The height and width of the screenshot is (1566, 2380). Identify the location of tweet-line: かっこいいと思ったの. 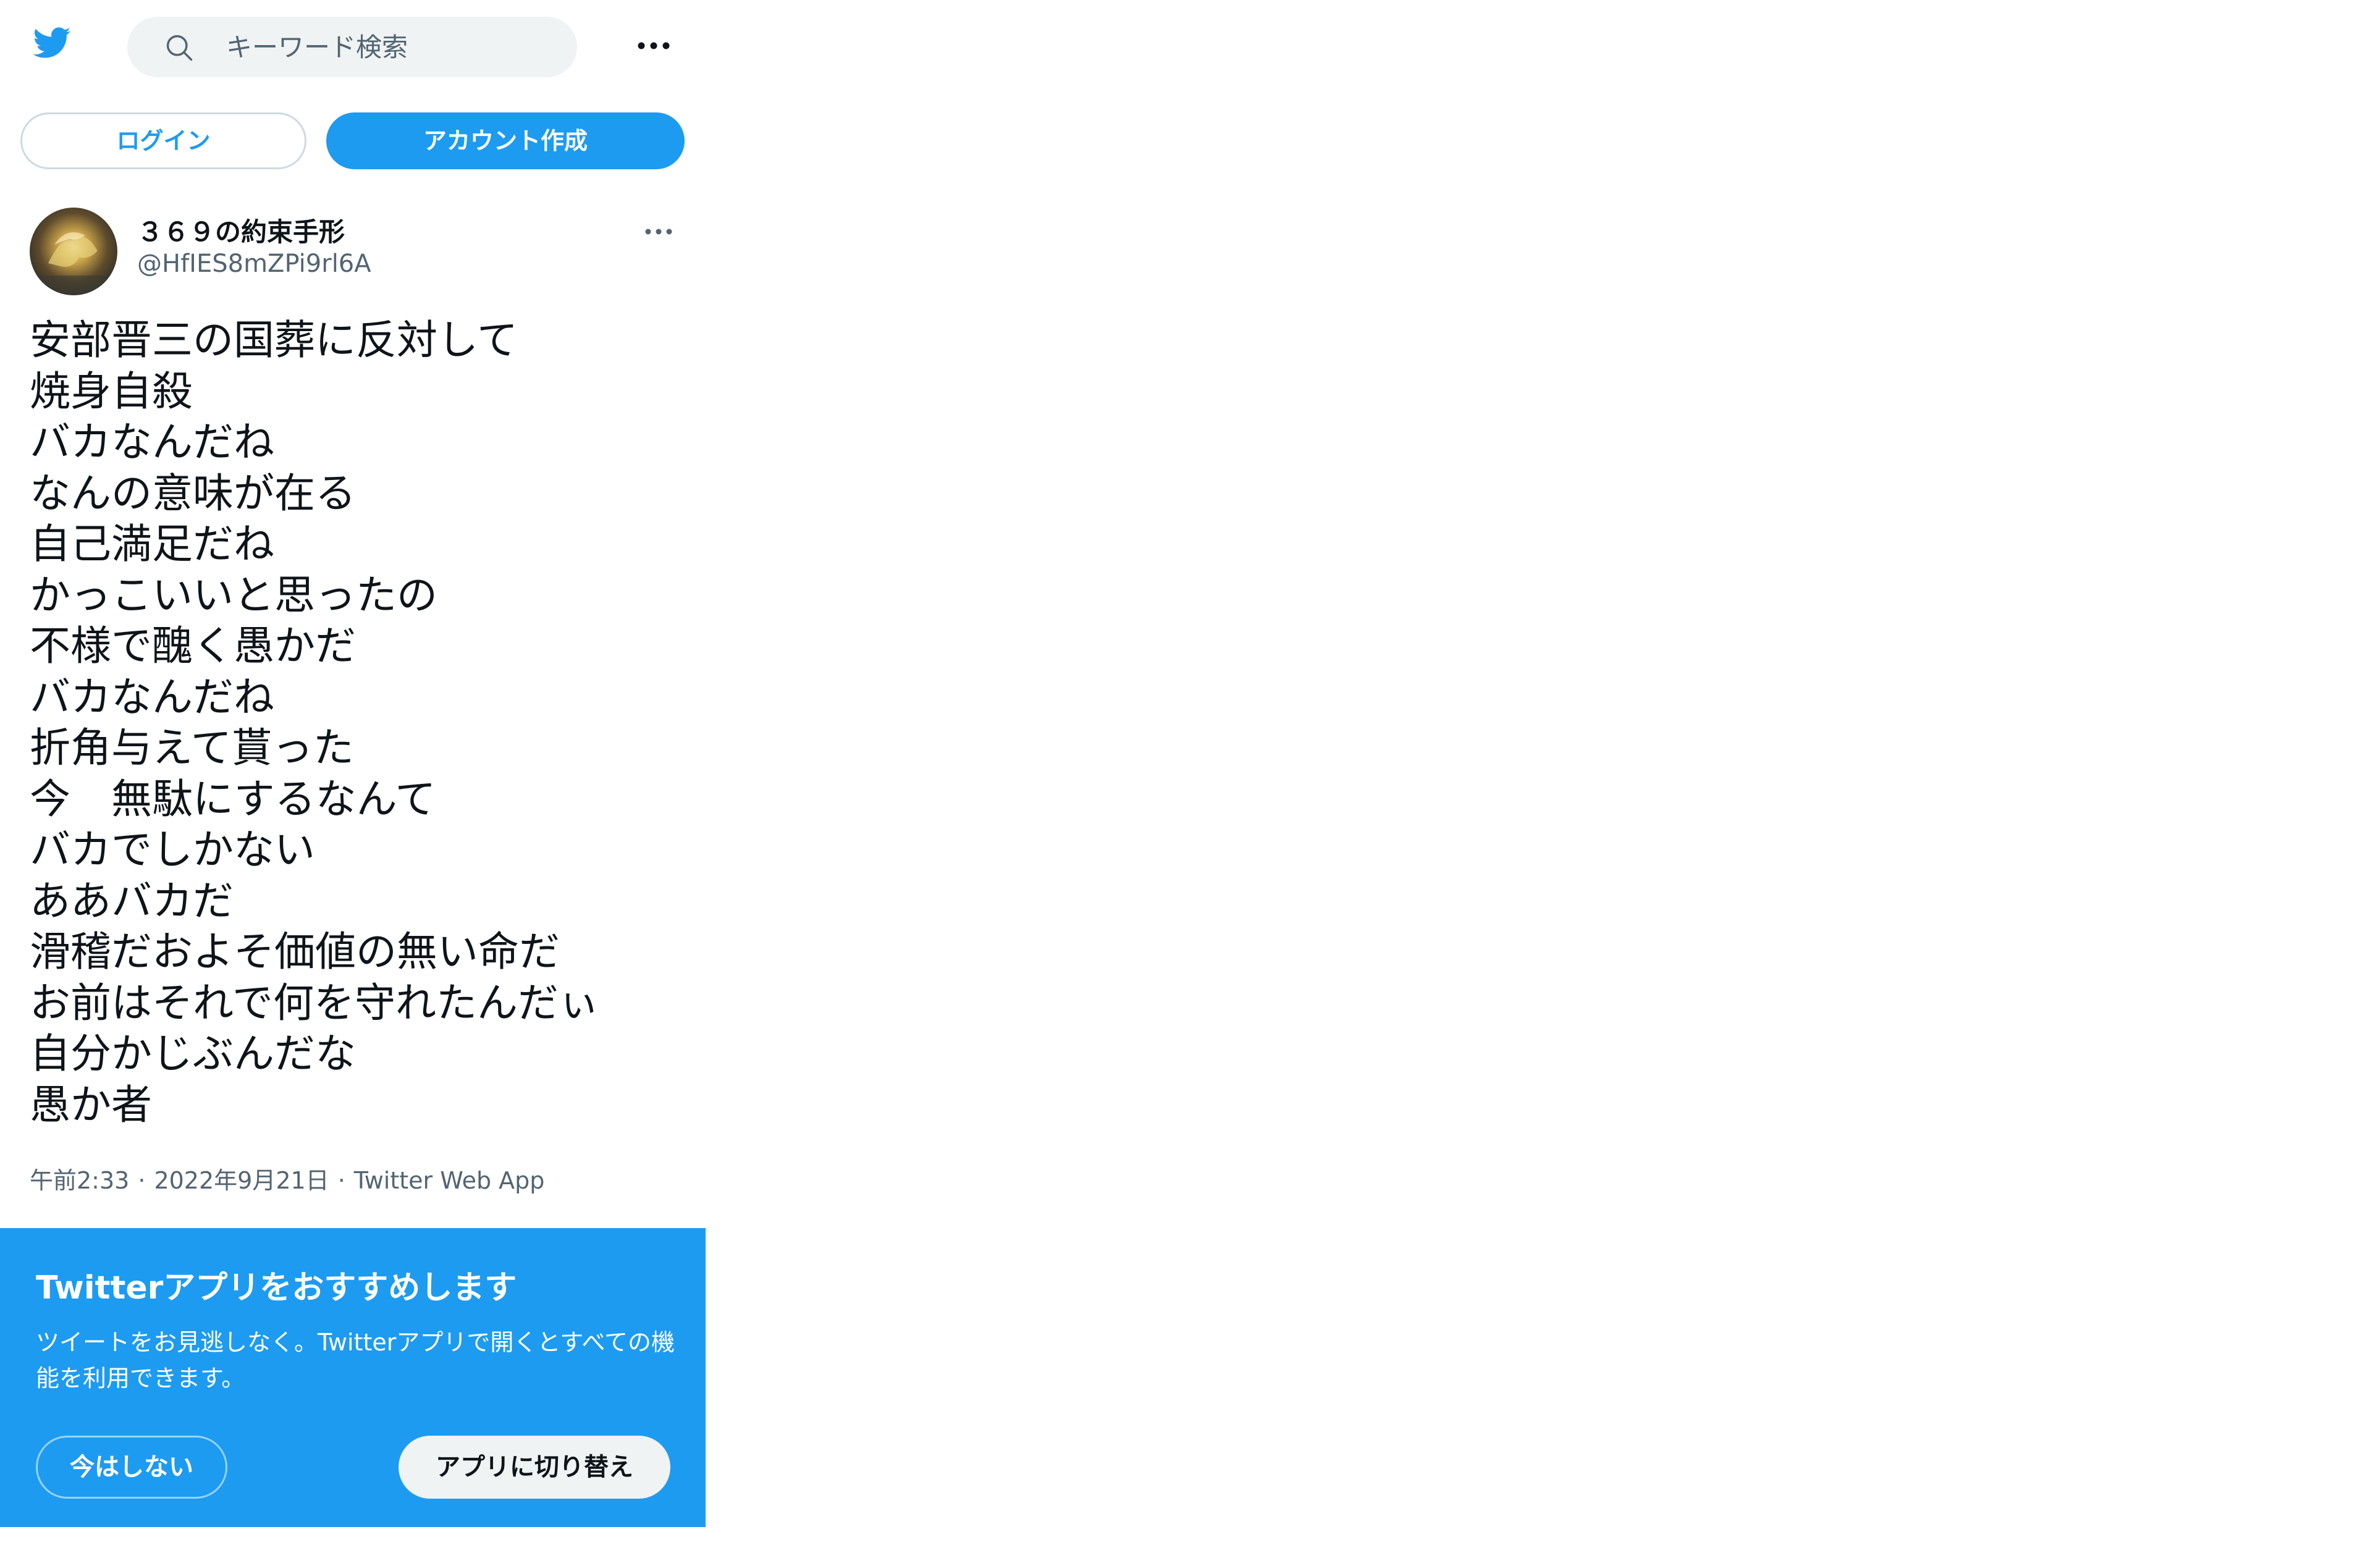
(234, 595).